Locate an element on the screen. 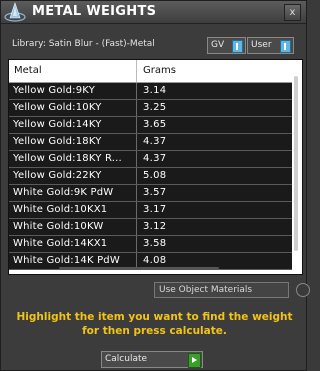 Image resolution: width=320 pixels, height=371 pixels. list-item: Yellow Gold:18KY R... 4.37 is located at coordinates (150, 159).